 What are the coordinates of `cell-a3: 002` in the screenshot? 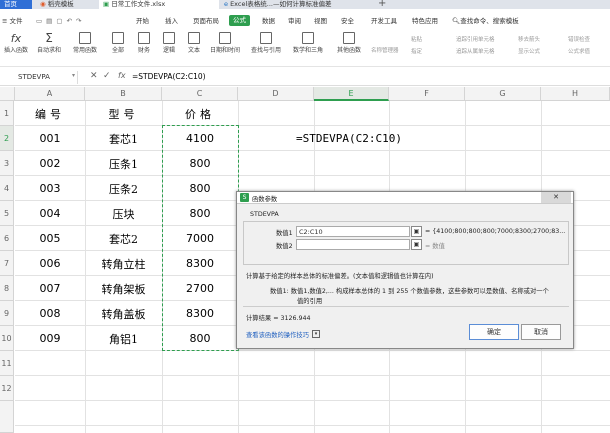 It's located at (50, 163).